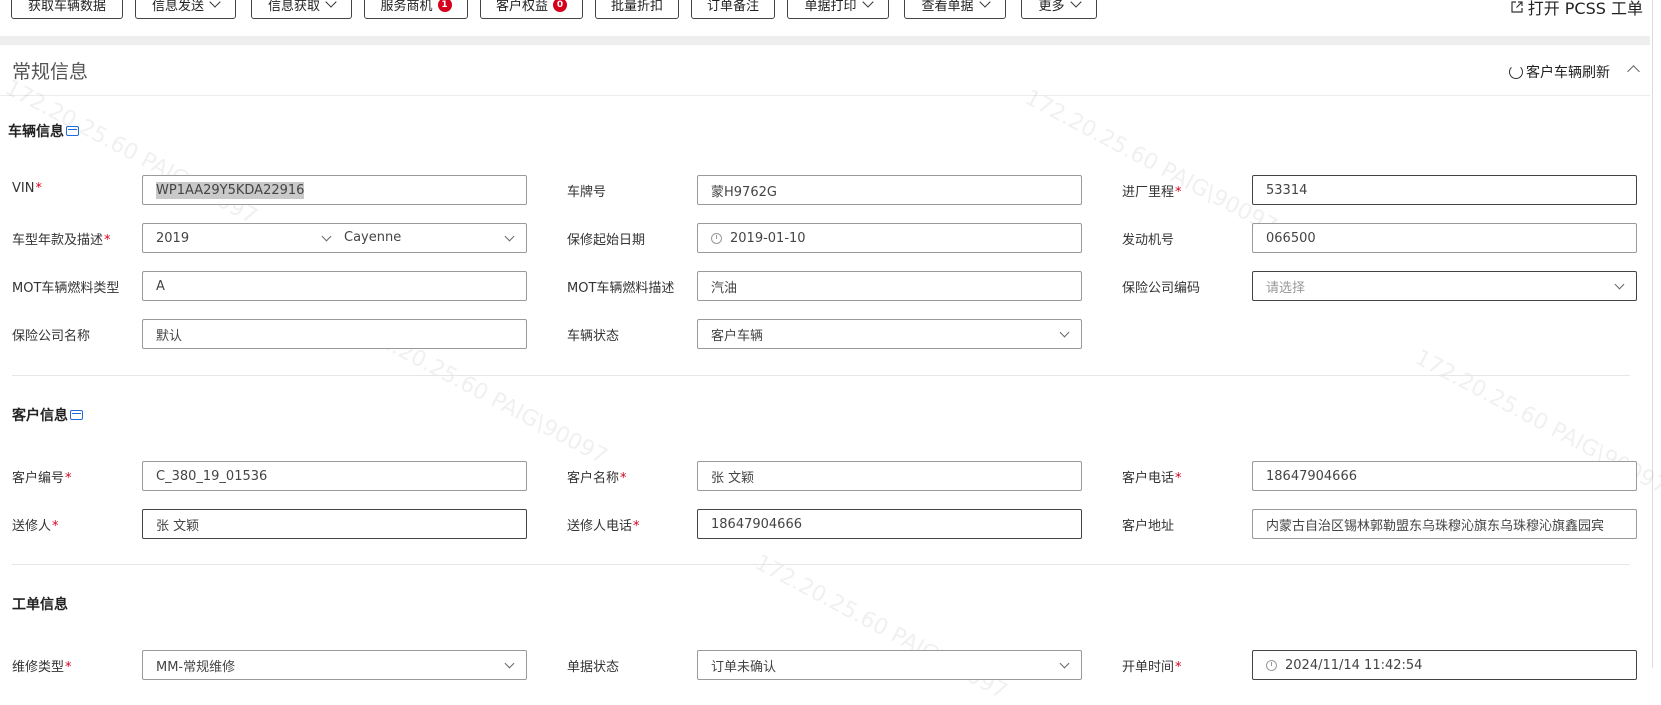  Describe the element at coordinates (1517, 7) in the screenshot. I see `external-link-icon` at that location.